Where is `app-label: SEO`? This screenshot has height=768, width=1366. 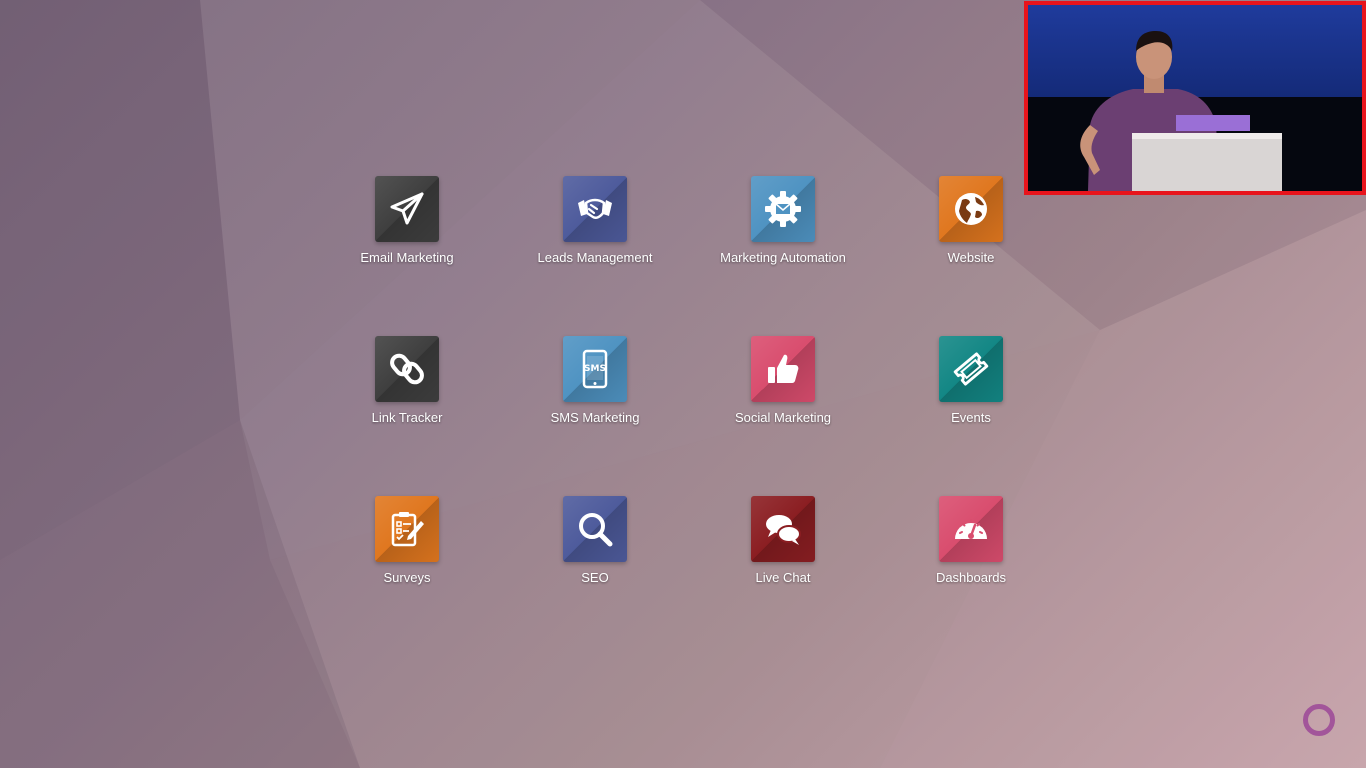
app-label: SEO is located at coordinates (595, 577).